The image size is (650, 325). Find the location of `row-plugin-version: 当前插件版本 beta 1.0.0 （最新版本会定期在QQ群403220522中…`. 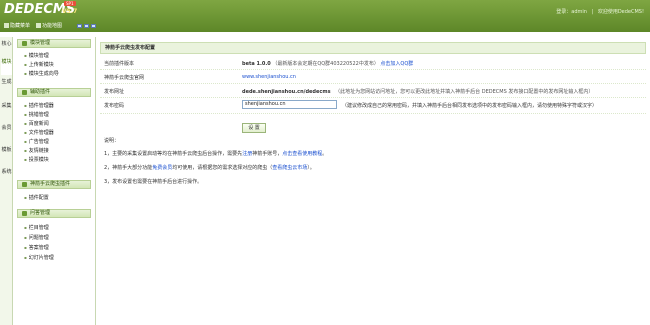

row-plugin-version: 当前插件版本 beta 1.0.0 （最新版本会定期在QQ群403220522中… is located at coordinates (373, 63).